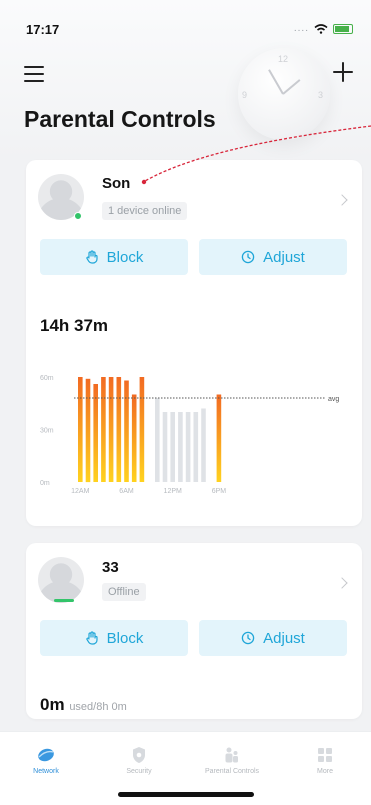 The image size is (371, 805). What do you see at coordinates (47, 431) in the screenshot?
I see `y-tick-label: 30m` at bounding box center [47, 431].